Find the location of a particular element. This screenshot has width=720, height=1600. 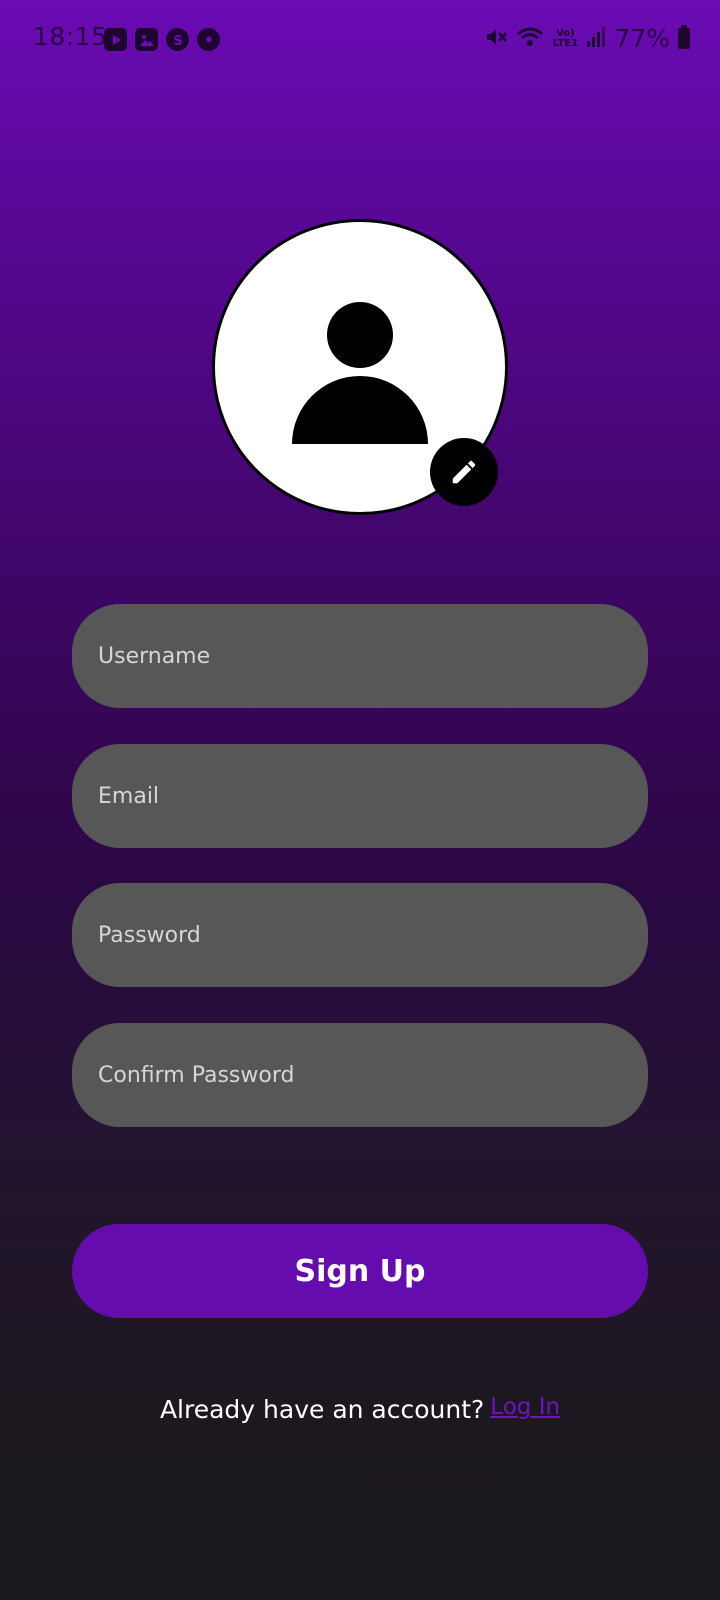

youtube-icon is located at coordinates (115, 39).